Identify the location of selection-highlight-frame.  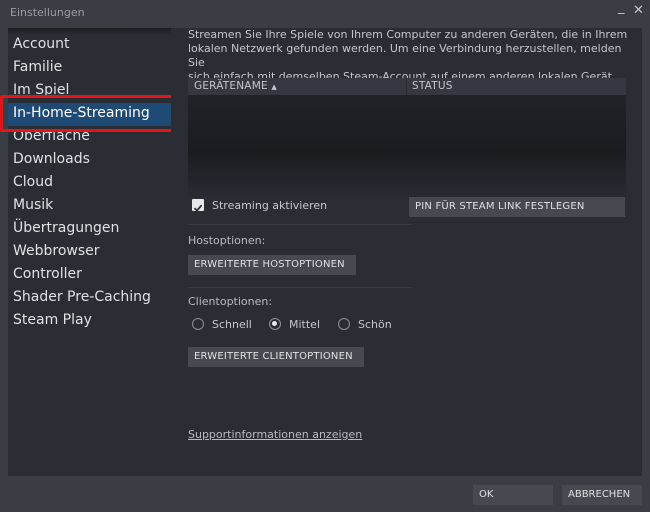
(93, 113).